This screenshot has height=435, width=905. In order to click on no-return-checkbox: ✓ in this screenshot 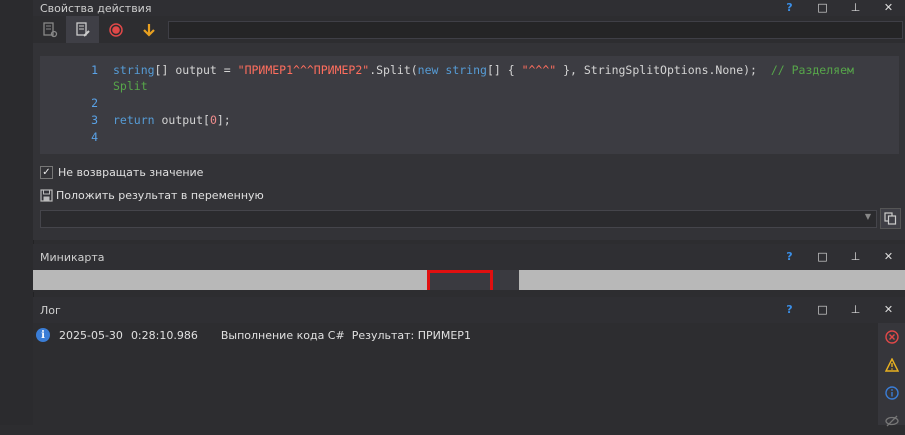, I will do `click(46, 172)`.